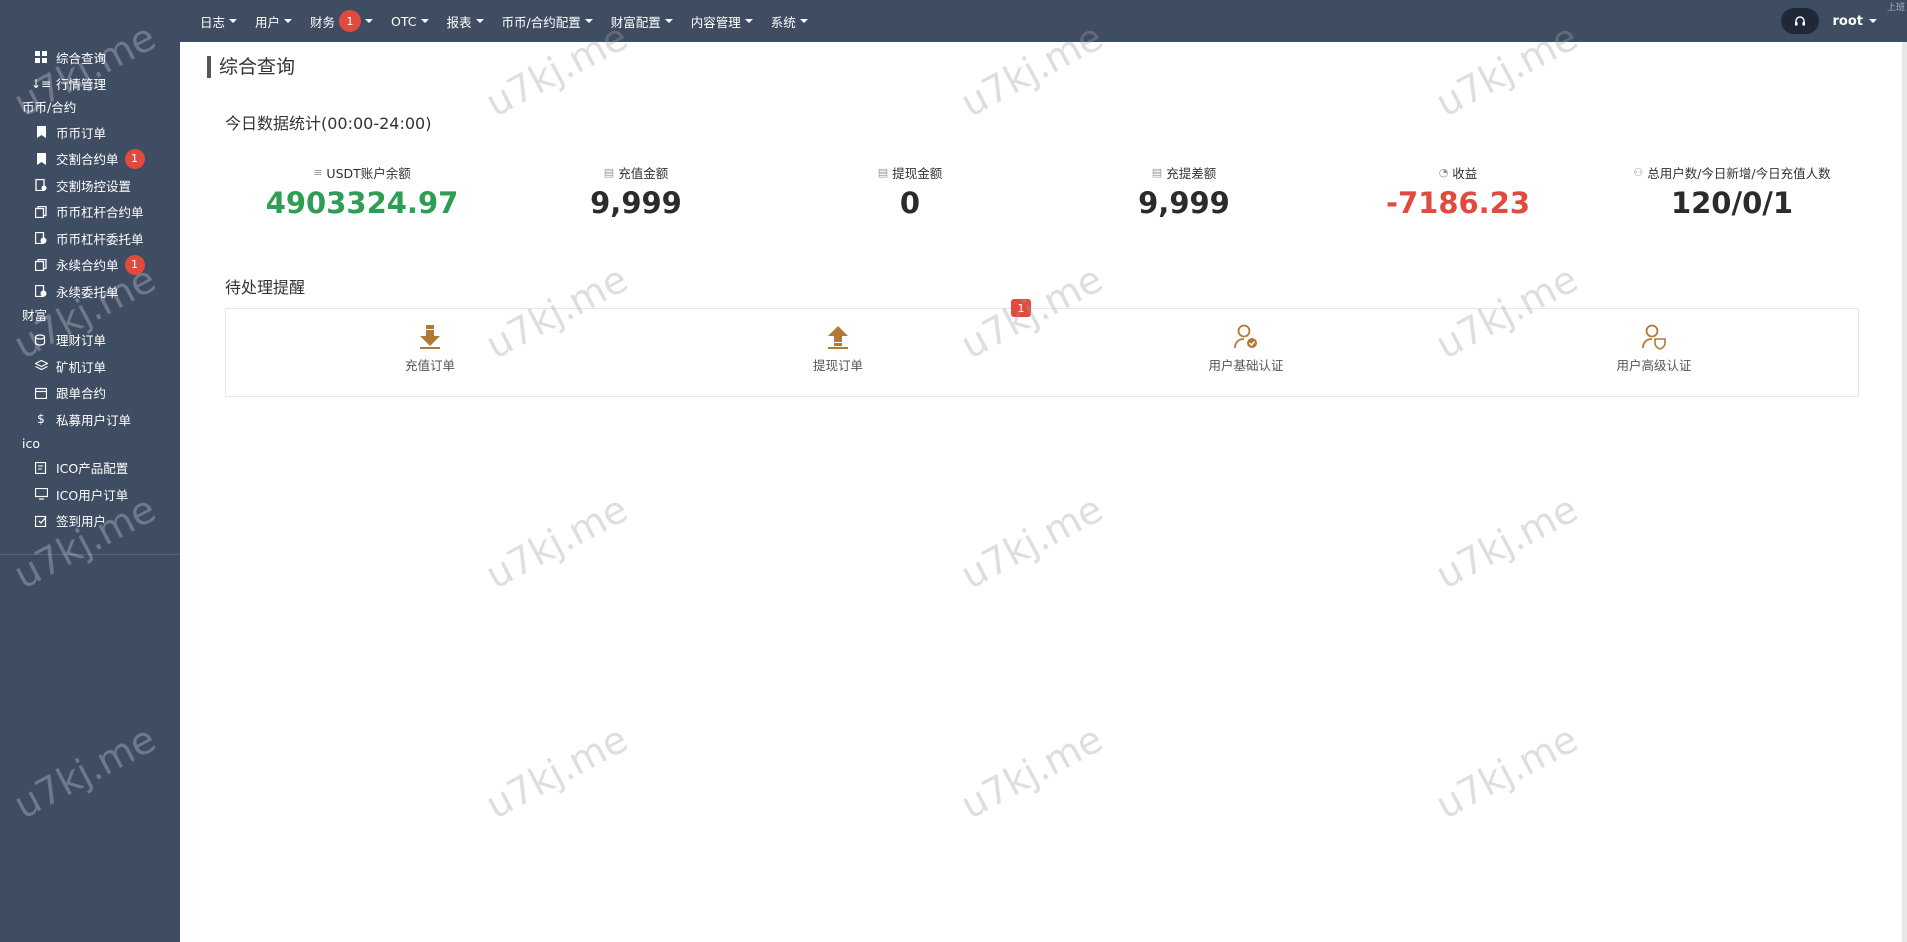  What do you see at coordinates (1191, 173) in the screenshot?
I see `stat-label: 充提差额` at bounding box center [1191, 173].